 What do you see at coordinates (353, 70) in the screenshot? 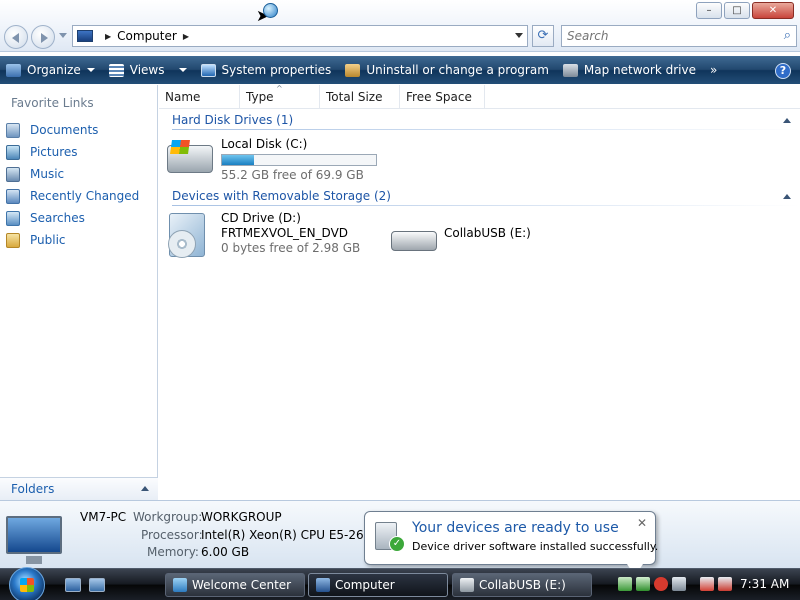
I see `uninstall-icon` at bounding box center [353, 70].